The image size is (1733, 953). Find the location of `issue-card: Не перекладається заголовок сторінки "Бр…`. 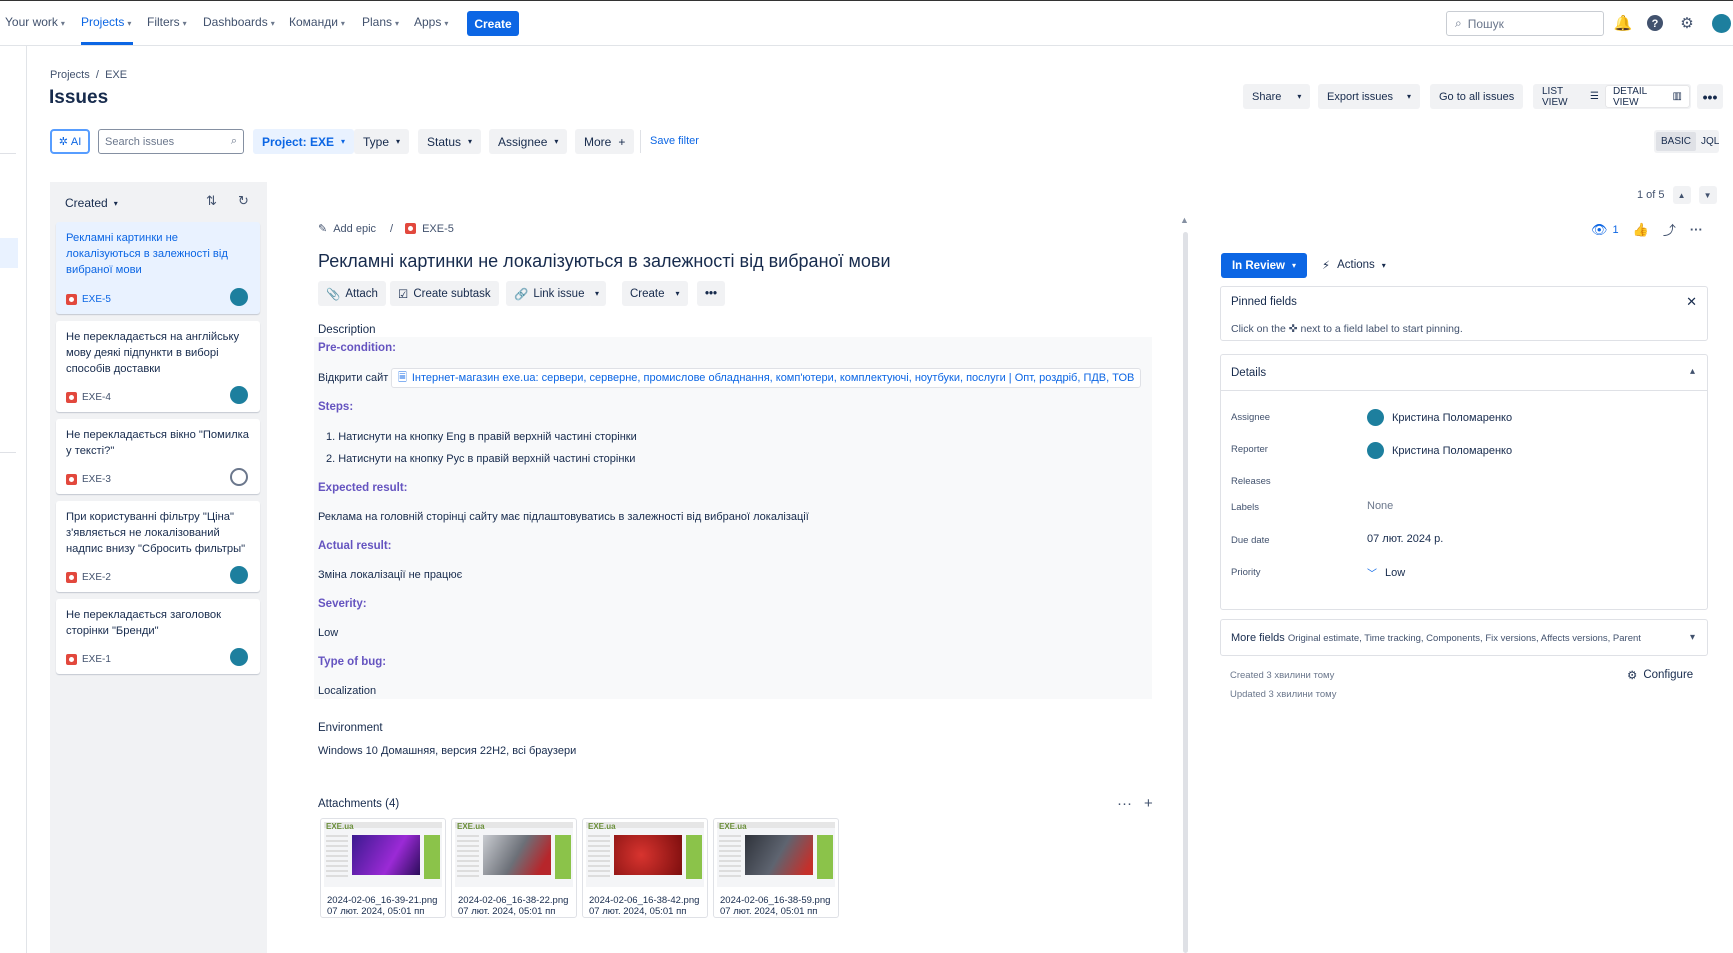

issue-card: Не перекладається заголовок сторінки "Бр… is located at coordinates (158, 636).